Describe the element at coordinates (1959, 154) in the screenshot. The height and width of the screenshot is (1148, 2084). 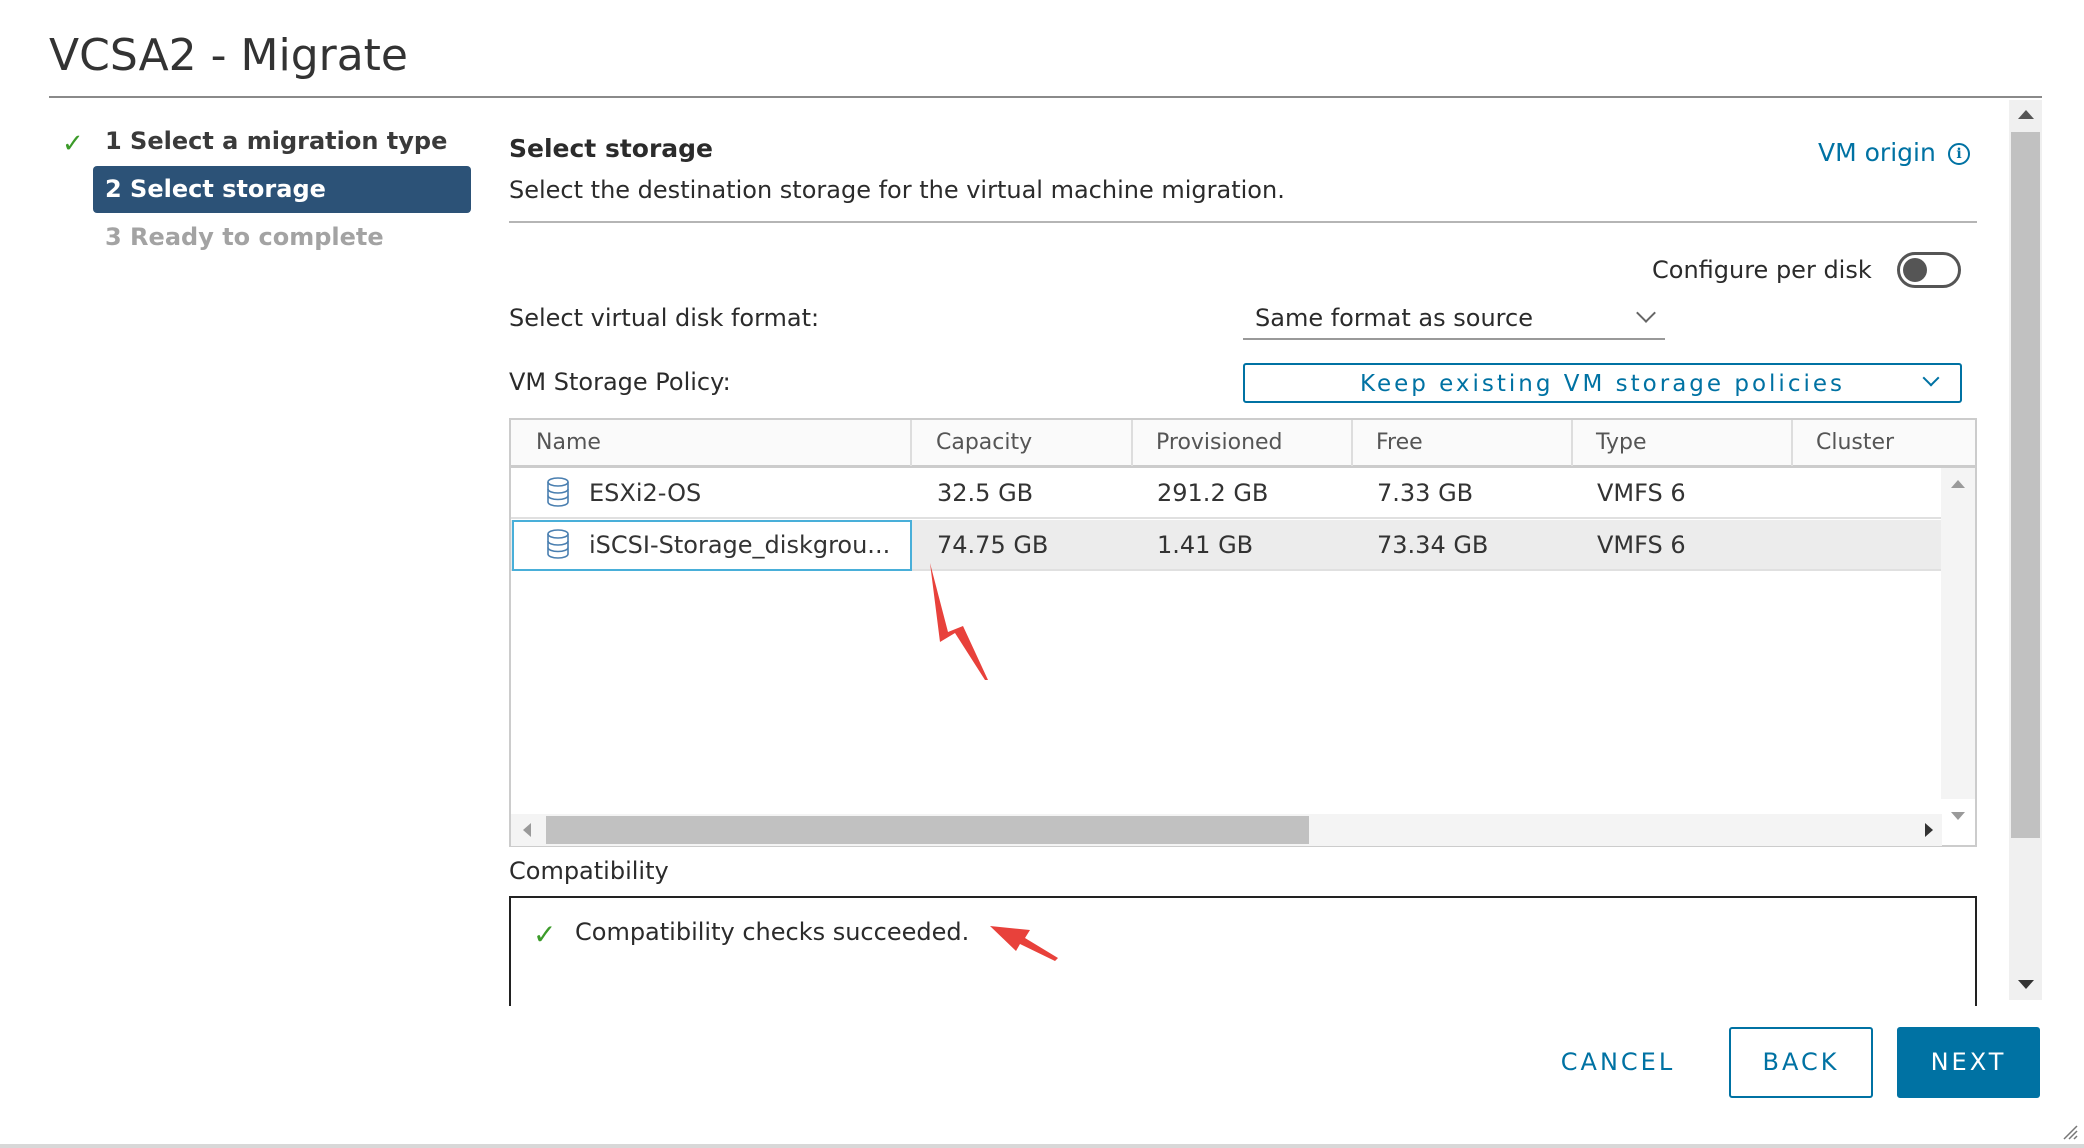
I see `info-circle-icon: i` at that location.